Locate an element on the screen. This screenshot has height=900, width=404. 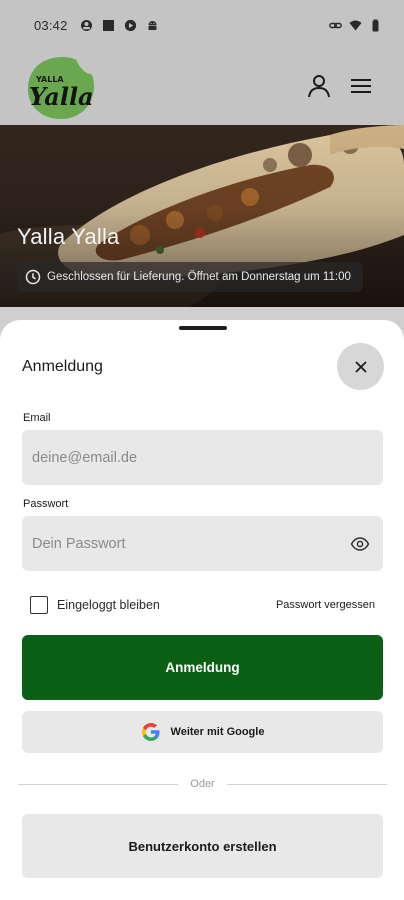
email-field is located at coordinates (202, 457).